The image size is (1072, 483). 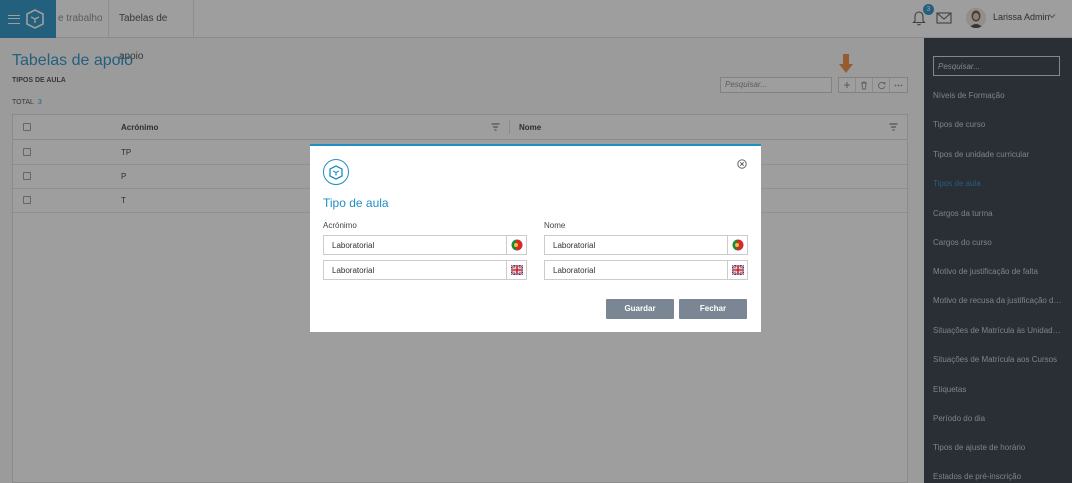 I want to click on nome-en-field, so click(x=646, y=270).